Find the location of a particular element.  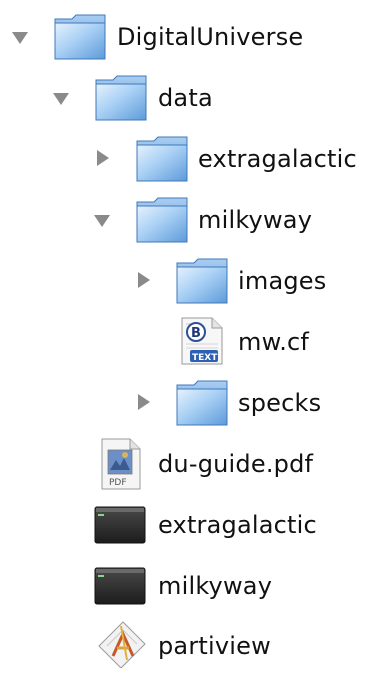

tree-item-label: mw.cf is located at coordinates (274, 342).